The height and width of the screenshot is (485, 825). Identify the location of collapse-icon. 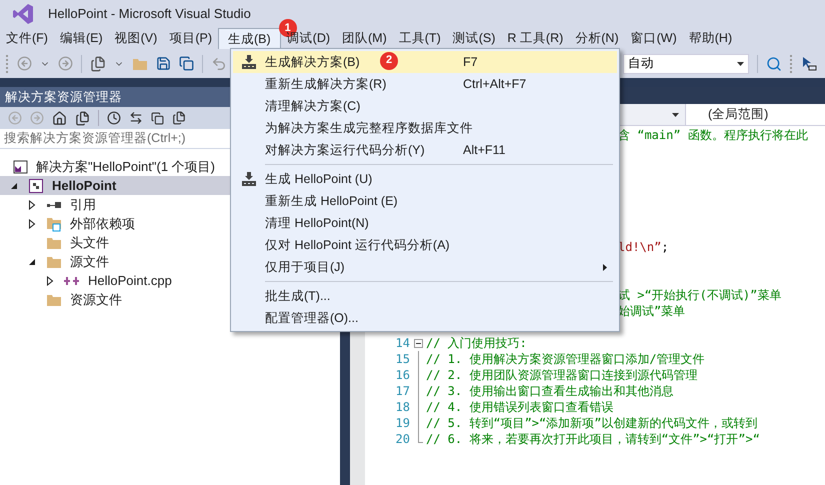
(418, 343).